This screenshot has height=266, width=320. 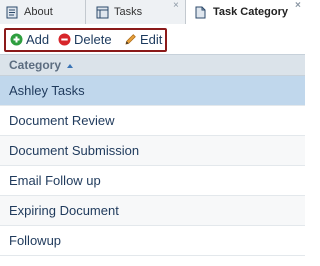 What do you see at coordinates (38, 12) in the screenshot?
I see `tab-about-label: About` at bounding box center [38, 12].